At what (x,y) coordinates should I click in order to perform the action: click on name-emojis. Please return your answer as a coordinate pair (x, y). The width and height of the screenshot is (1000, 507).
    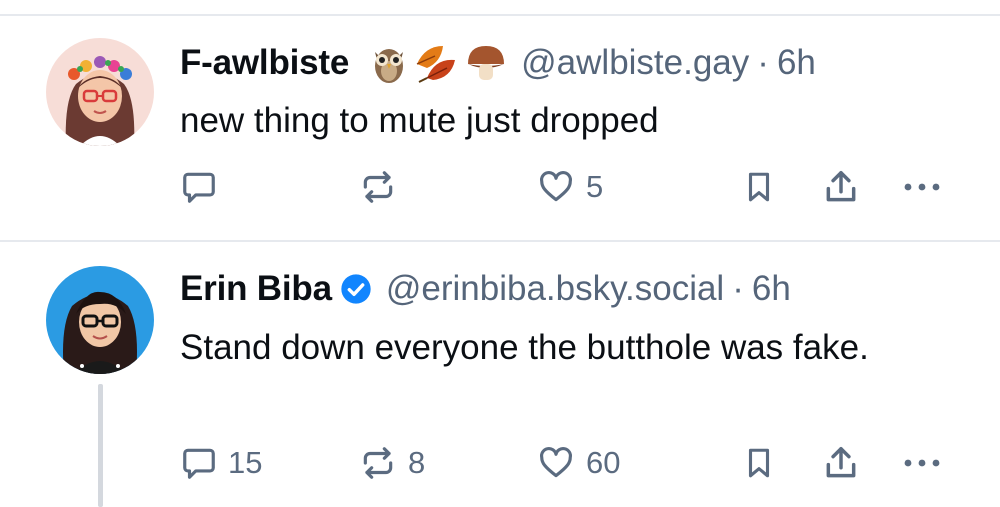
    Looking at the image, I should click on (439, 63).